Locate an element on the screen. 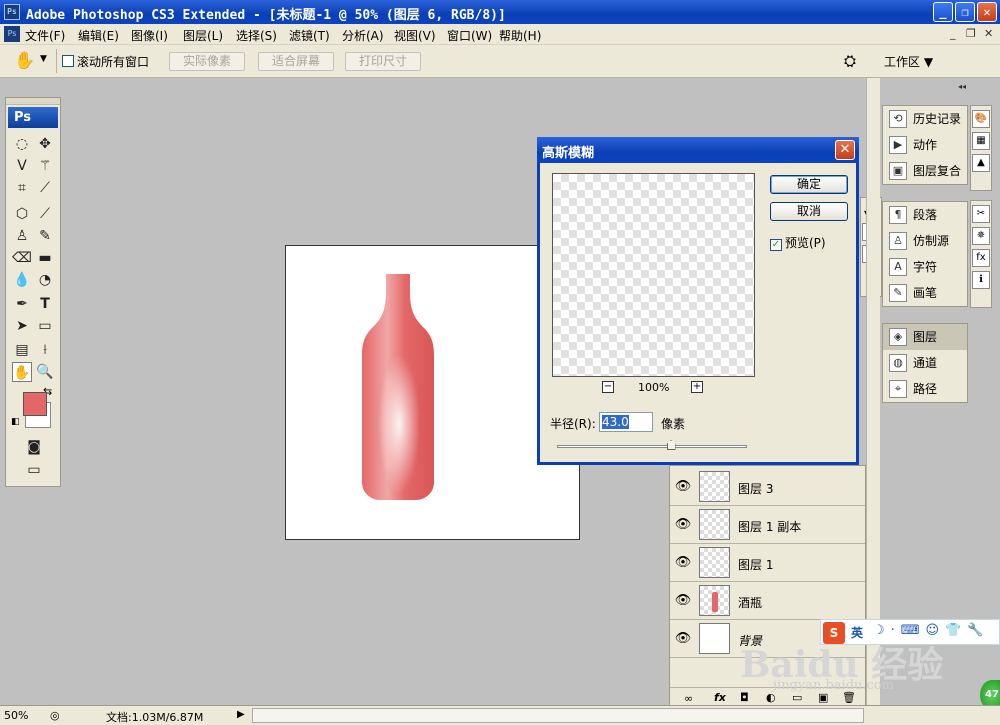 This screenshot has width=1000, height=725. color-icon: 🎨 is located at coordinates (981, 119).